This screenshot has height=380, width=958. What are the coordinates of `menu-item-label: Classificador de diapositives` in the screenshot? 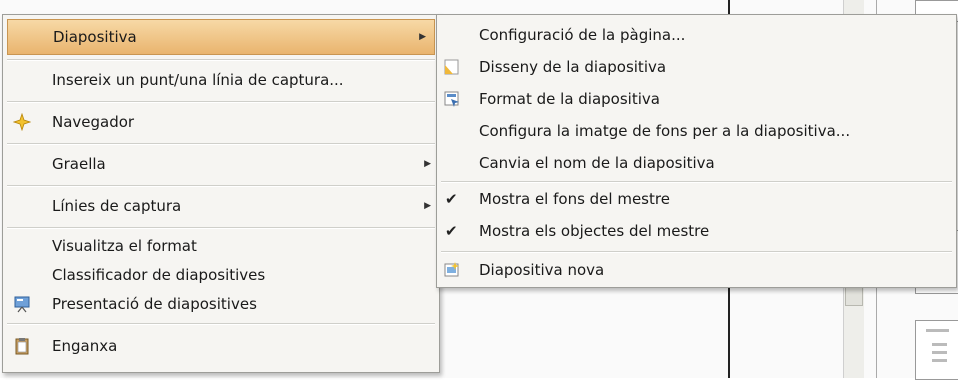 It's located at (159, 274).